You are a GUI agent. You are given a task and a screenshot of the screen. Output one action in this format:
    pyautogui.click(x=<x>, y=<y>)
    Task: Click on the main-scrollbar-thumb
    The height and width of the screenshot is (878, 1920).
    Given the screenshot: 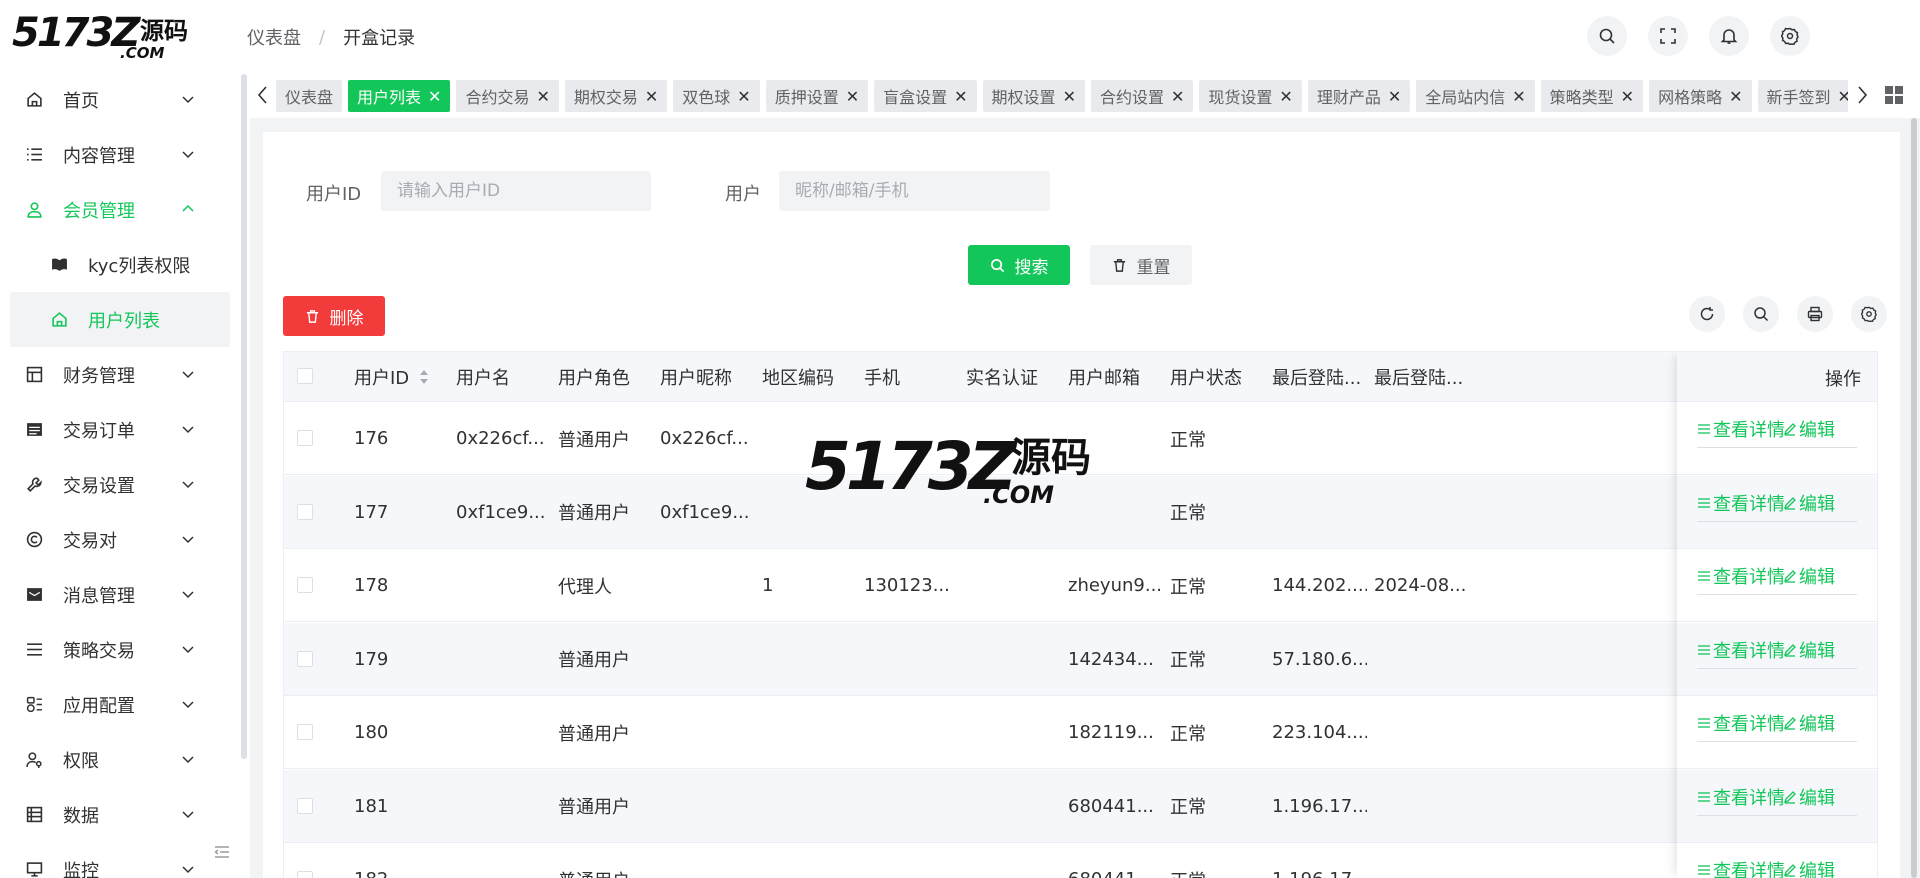 What is the action you would take?
    pyautogui.click(x=1914, y=498)
    